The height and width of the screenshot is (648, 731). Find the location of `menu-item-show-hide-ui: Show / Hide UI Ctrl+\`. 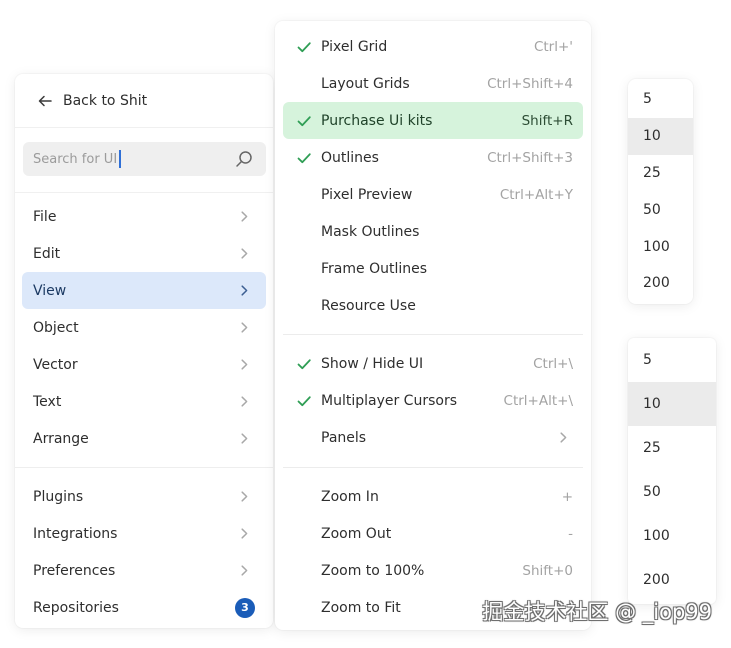

menu-item-show-hide-ui: Show / Hide UI Ctrl+\ is located at coordinates (433, 363).